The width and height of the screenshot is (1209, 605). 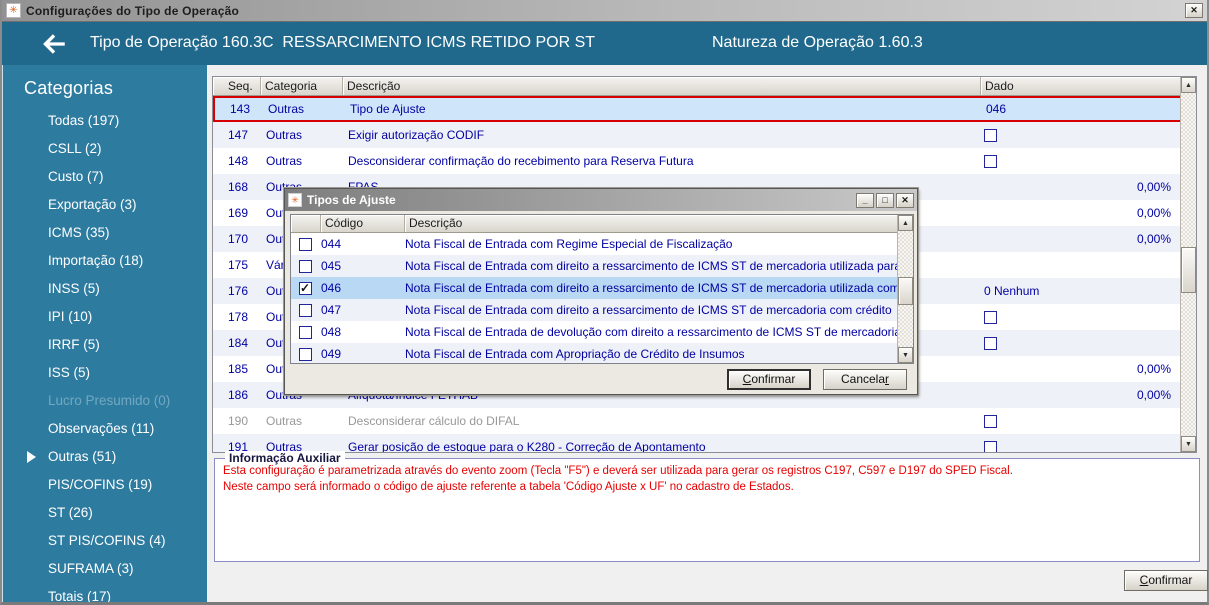 What do you see at coordinates (238, 395) in the screenshot?
I see `cell-seq: 186` at bounding box center [238, 395].